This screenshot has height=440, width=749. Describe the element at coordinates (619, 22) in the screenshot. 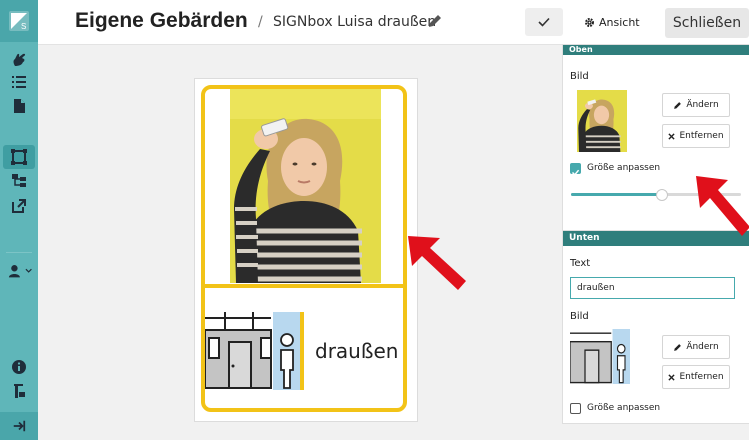

I see `view-button-label: Ansicht` at that location.